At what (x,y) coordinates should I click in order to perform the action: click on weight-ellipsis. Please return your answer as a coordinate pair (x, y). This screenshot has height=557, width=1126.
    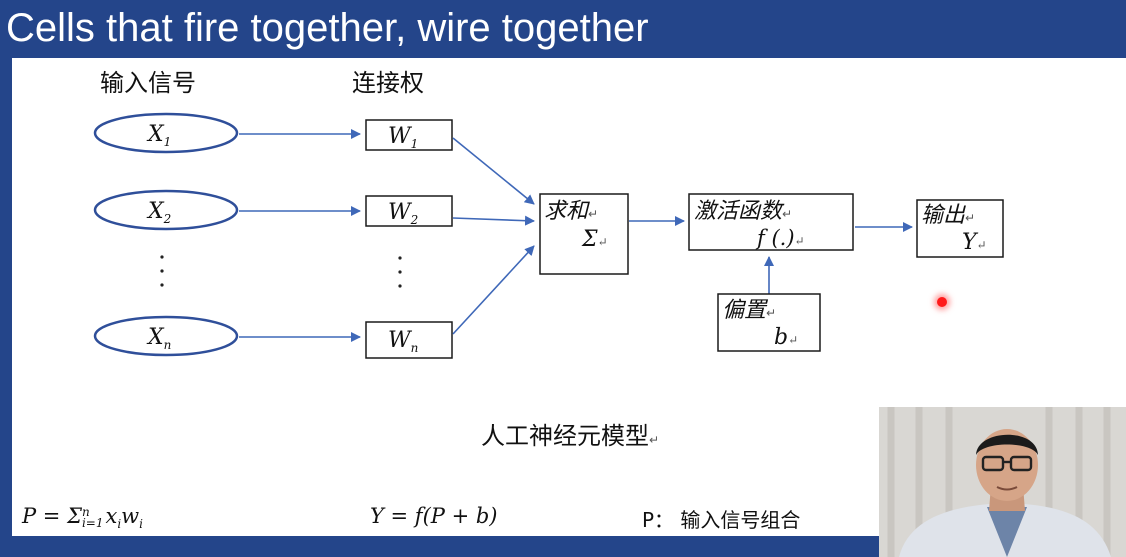
    Looking at the image, I should click on (400, 272).